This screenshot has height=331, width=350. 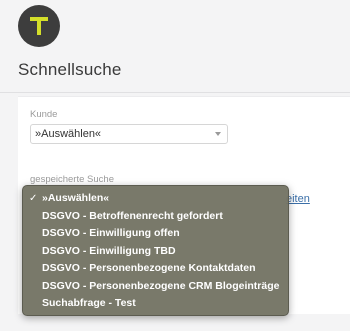 What do you see at coordinates (132, 215) in the screenshot?
I see `dropdown-option-label: DSGVO - Betroffenenrecht gefordert` at bounding box center [132, 215].